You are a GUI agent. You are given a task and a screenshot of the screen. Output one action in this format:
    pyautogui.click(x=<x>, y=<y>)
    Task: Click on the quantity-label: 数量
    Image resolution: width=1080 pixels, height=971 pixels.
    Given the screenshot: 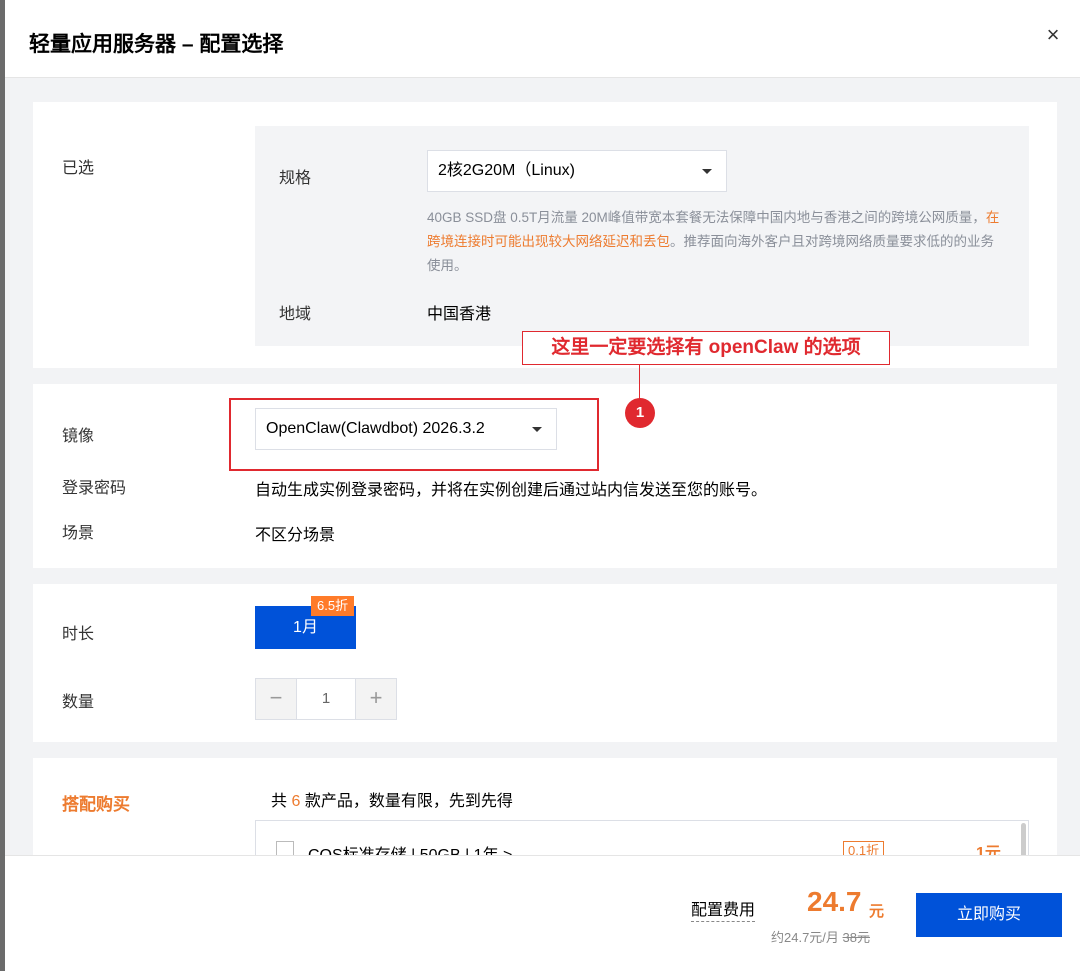 What is the action you would take?
    pyautogui.click(x=78, y=702)
    